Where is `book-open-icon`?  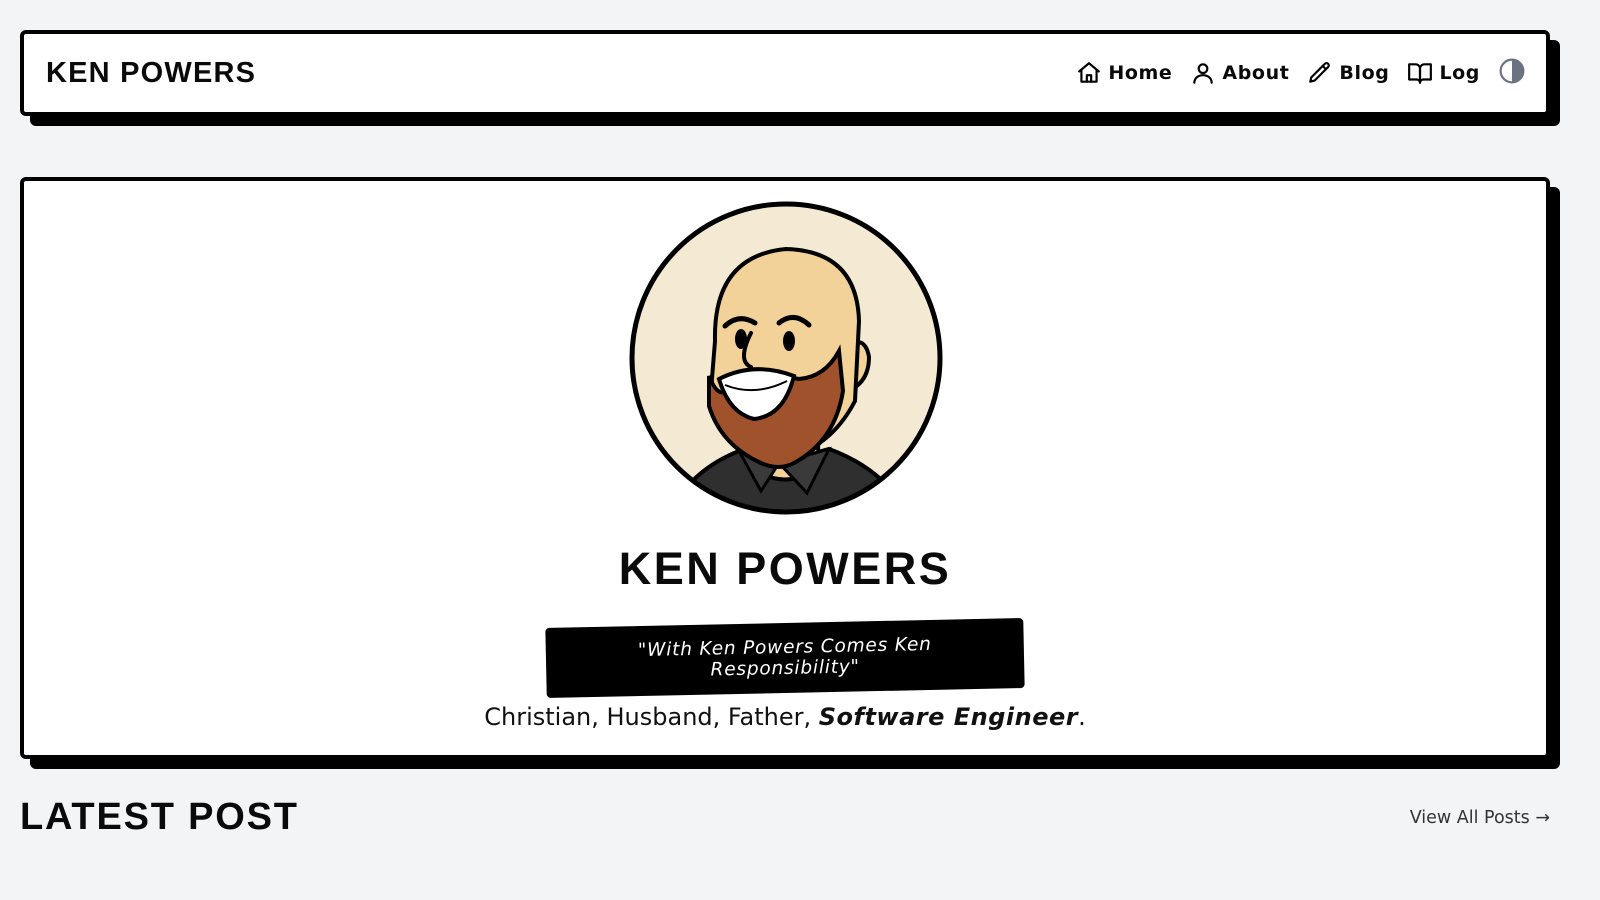
book-open-icon is located at coordinates (1420, 73).